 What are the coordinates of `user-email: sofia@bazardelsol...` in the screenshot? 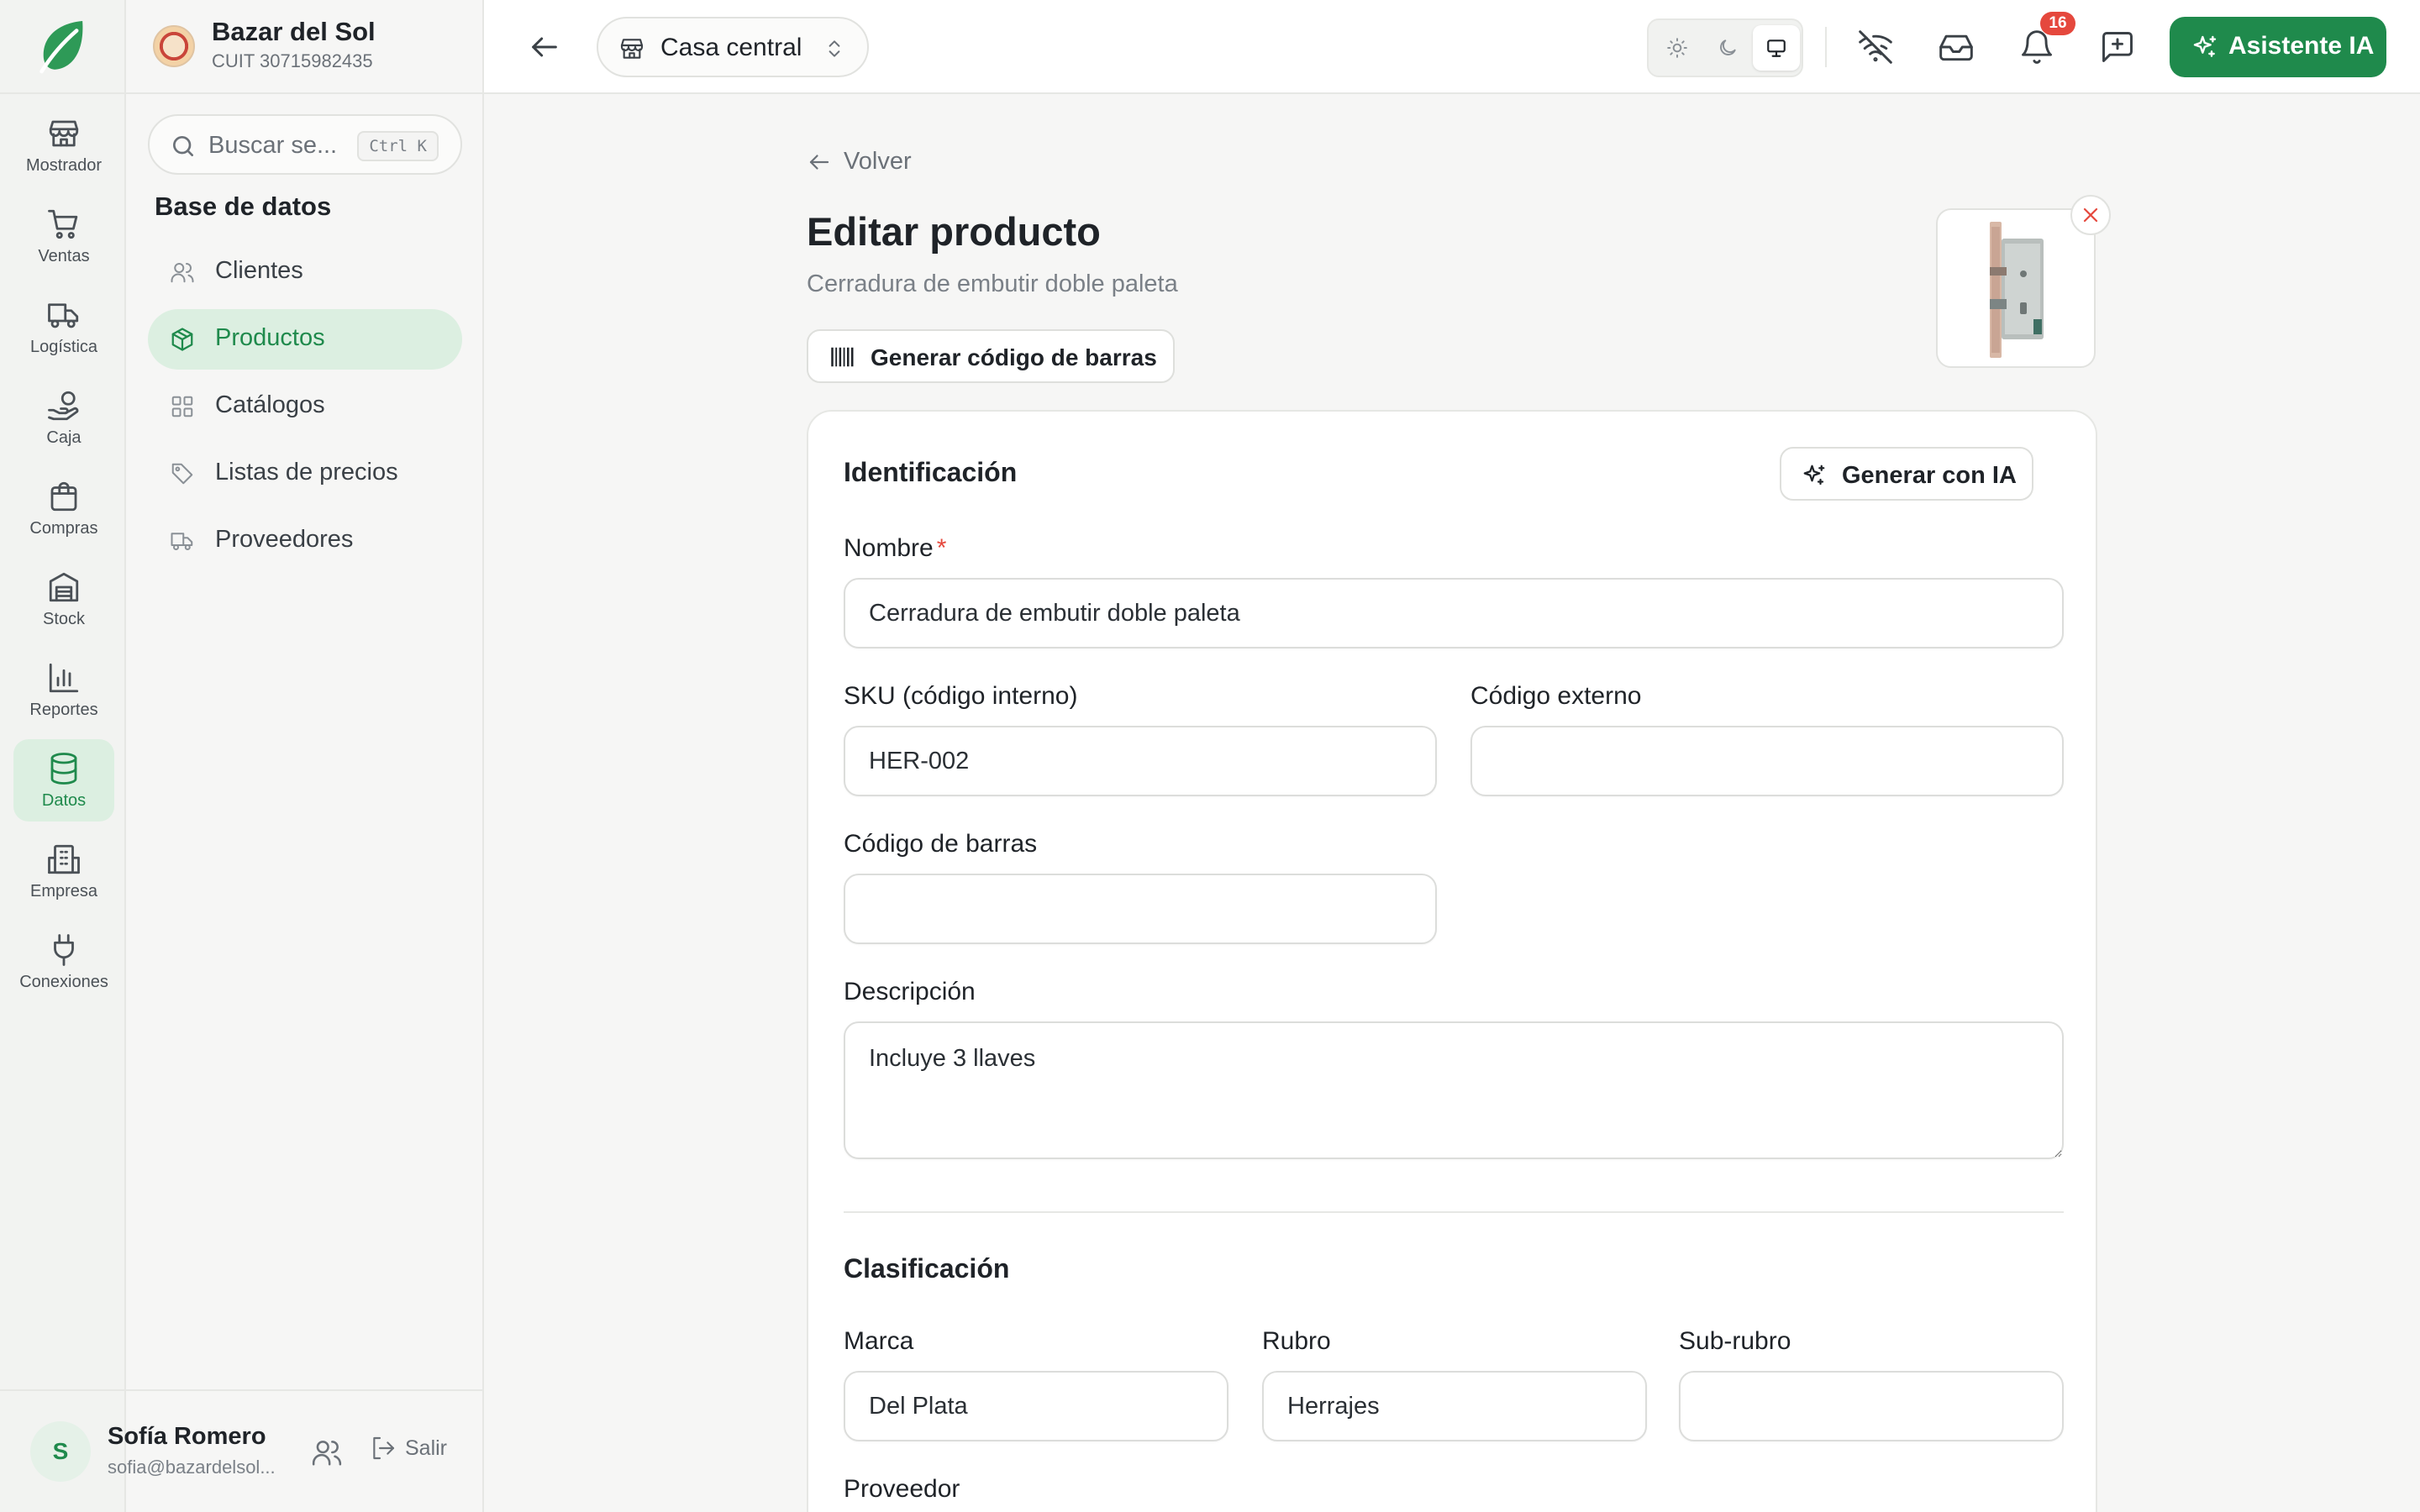 It's located at (192, 1467).